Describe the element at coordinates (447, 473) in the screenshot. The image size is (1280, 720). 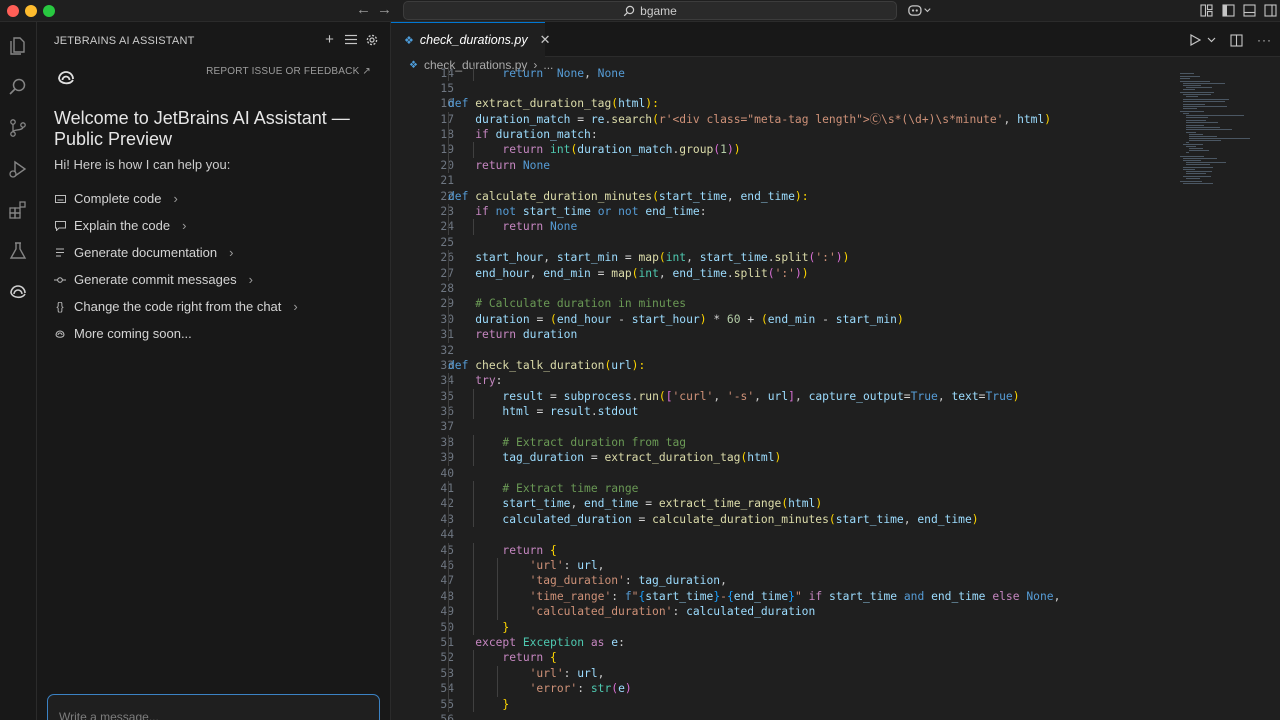
I see `line-number: 40` at that location.